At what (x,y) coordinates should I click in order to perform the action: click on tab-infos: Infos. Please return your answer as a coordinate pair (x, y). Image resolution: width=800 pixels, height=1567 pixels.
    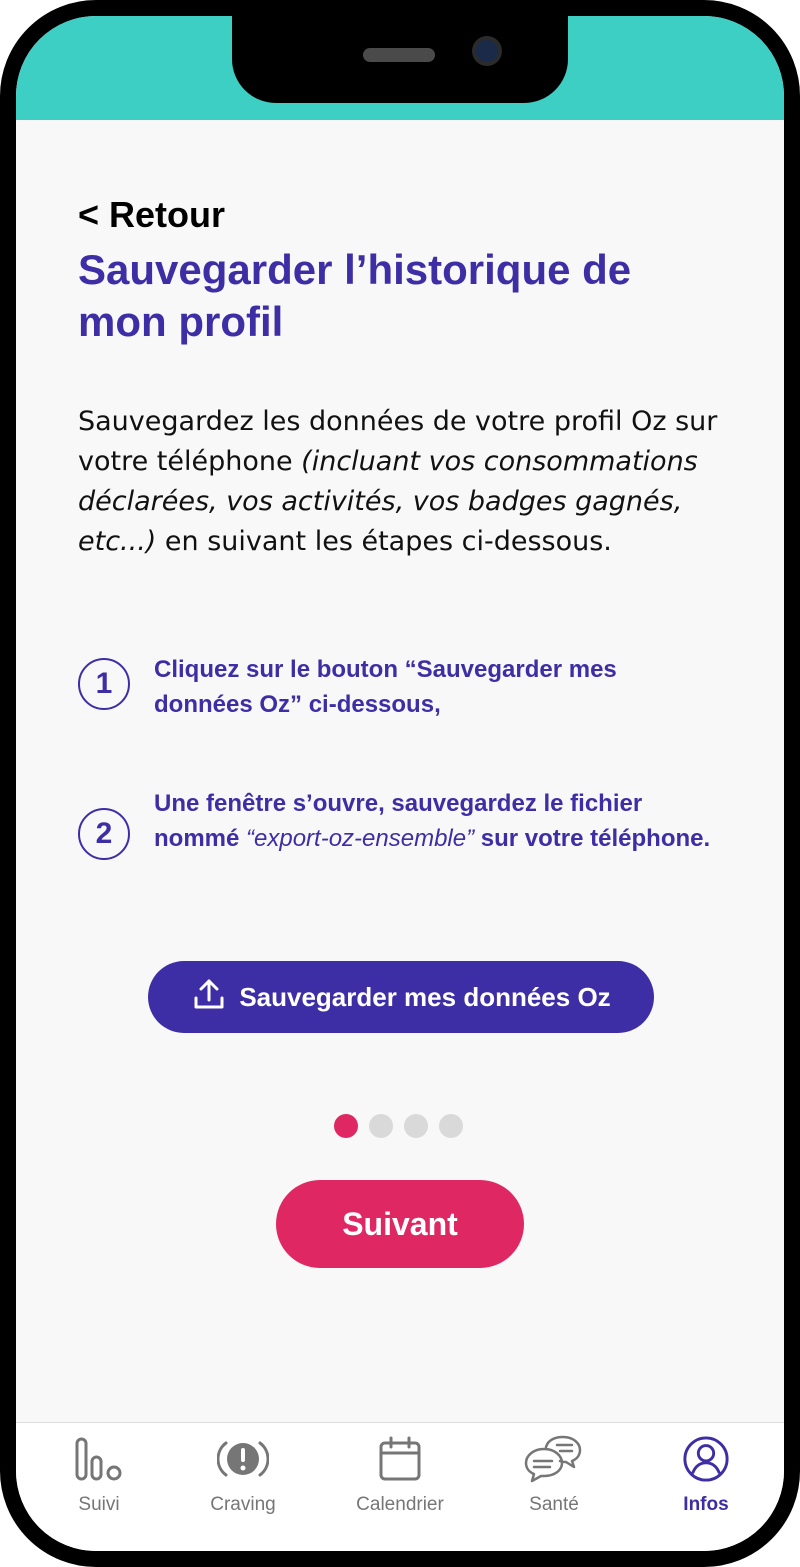
    Looking at the image, I should click on (706, 1475).